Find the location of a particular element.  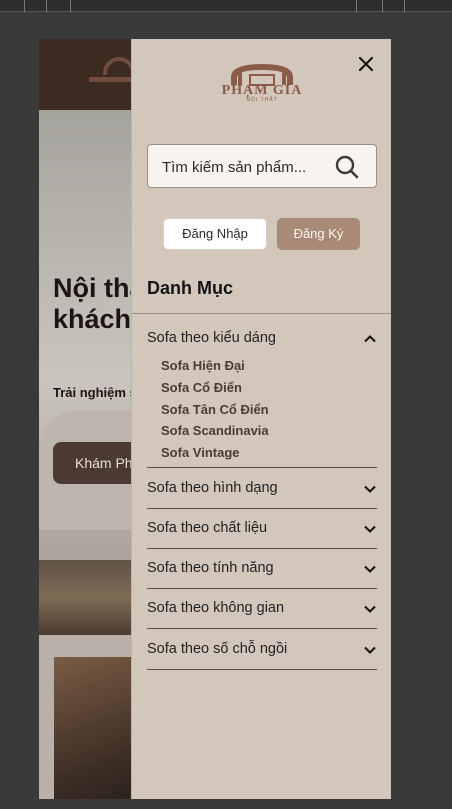

subcategory-item: Sofa Tân Cổ Điển is located at coordinates (261, 410).